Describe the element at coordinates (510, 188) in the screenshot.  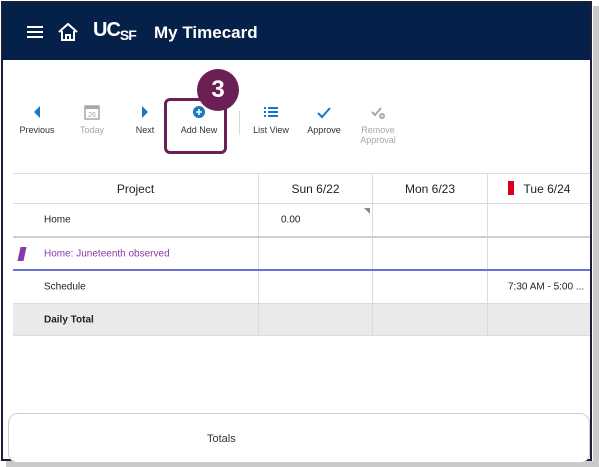
I see `holiday-flag-icon` at that location.